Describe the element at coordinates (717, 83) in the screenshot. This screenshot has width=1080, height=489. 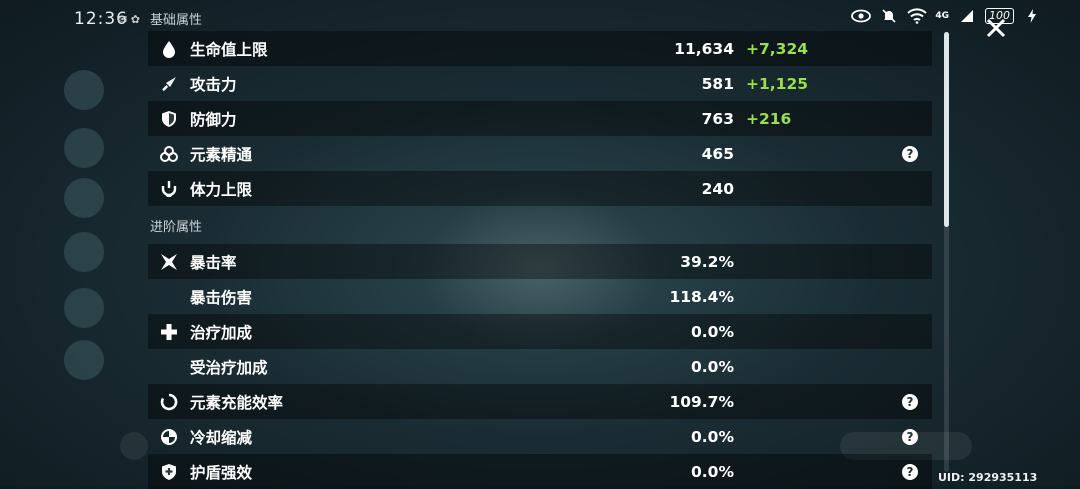
I see `stat-value: 581` at that location.